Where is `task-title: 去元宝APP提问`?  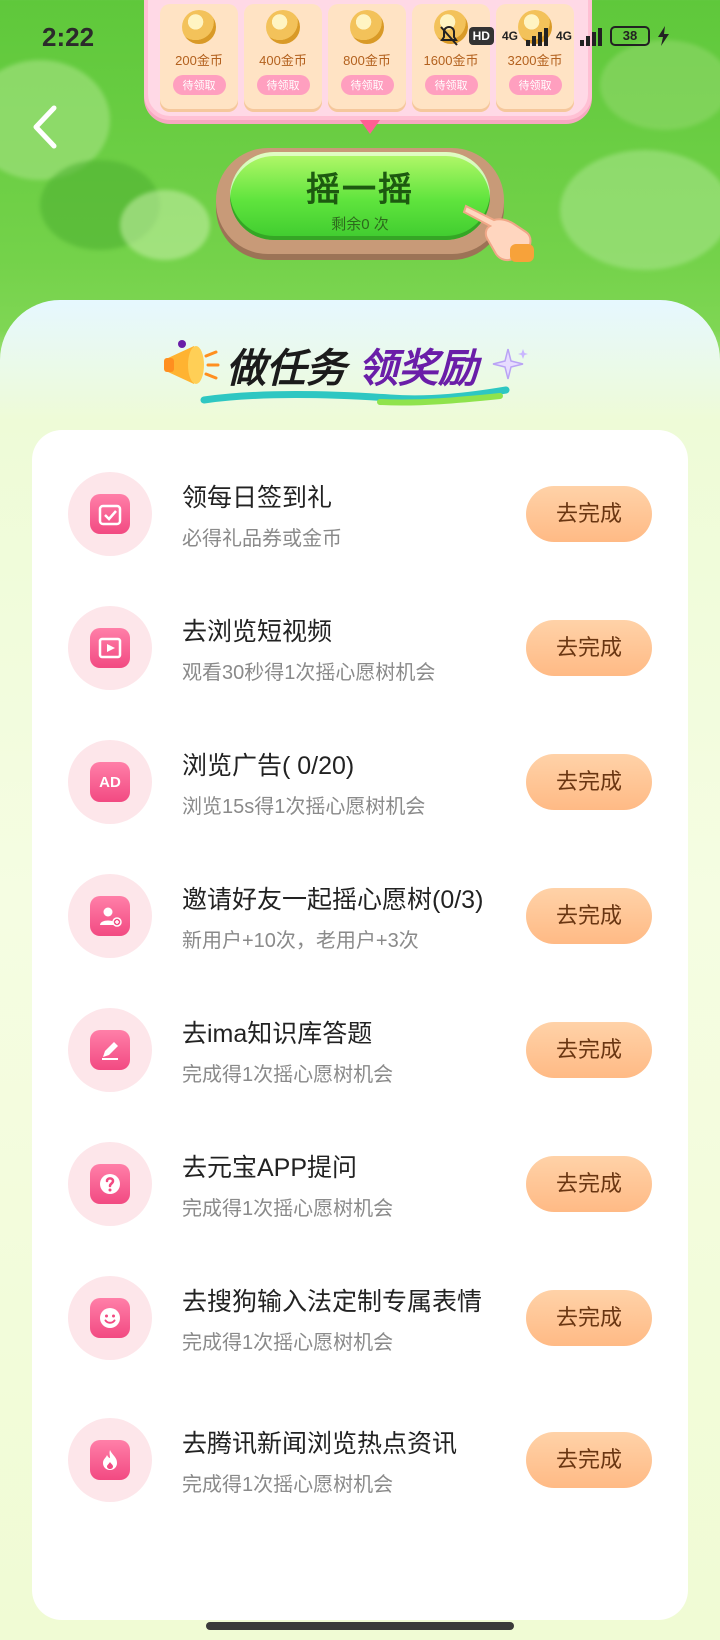
task-title: 去元宝APP提问 is located at coordinates (270, 1168).